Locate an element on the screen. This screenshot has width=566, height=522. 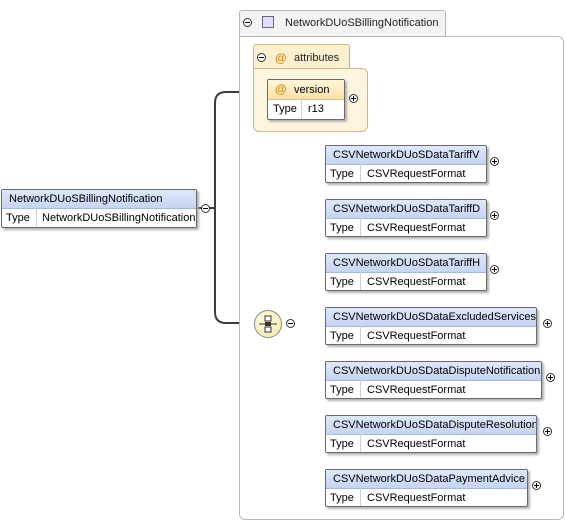
element-name: CSVNetworkDUoSDataDisputeNotification is located at coordinates (437, 371).